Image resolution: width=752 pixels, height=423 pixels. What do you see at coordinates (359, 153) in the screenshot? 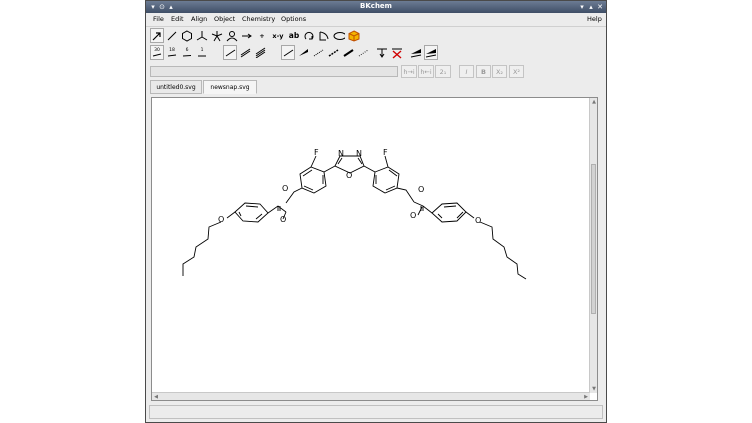
I see `oxadiazole-nitrogen-right: N` at bounding box center [359, 153].